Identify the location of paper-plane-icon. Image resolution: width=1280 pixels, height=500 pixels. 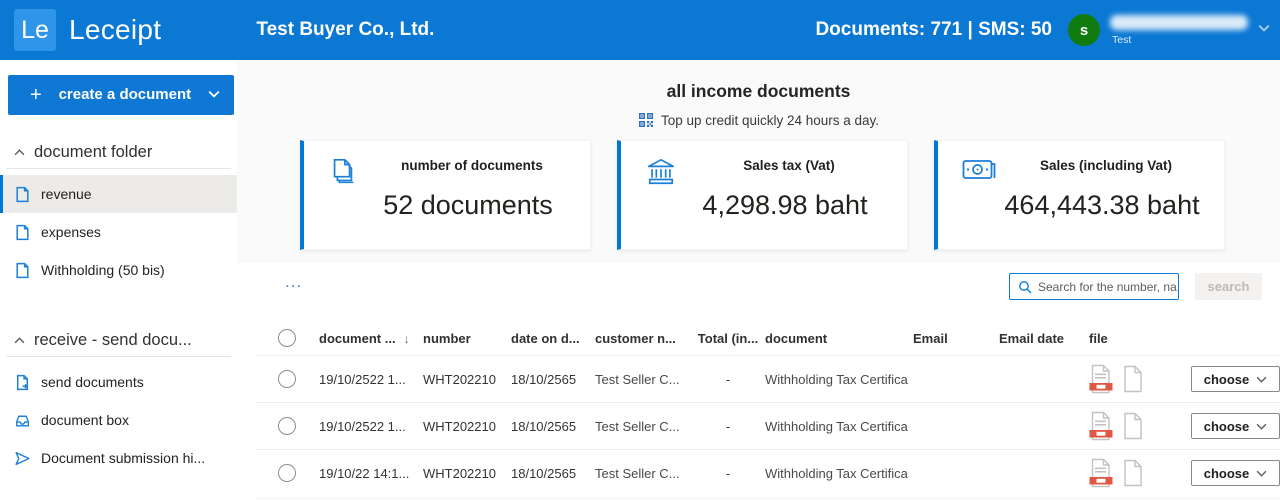
(22, 458).